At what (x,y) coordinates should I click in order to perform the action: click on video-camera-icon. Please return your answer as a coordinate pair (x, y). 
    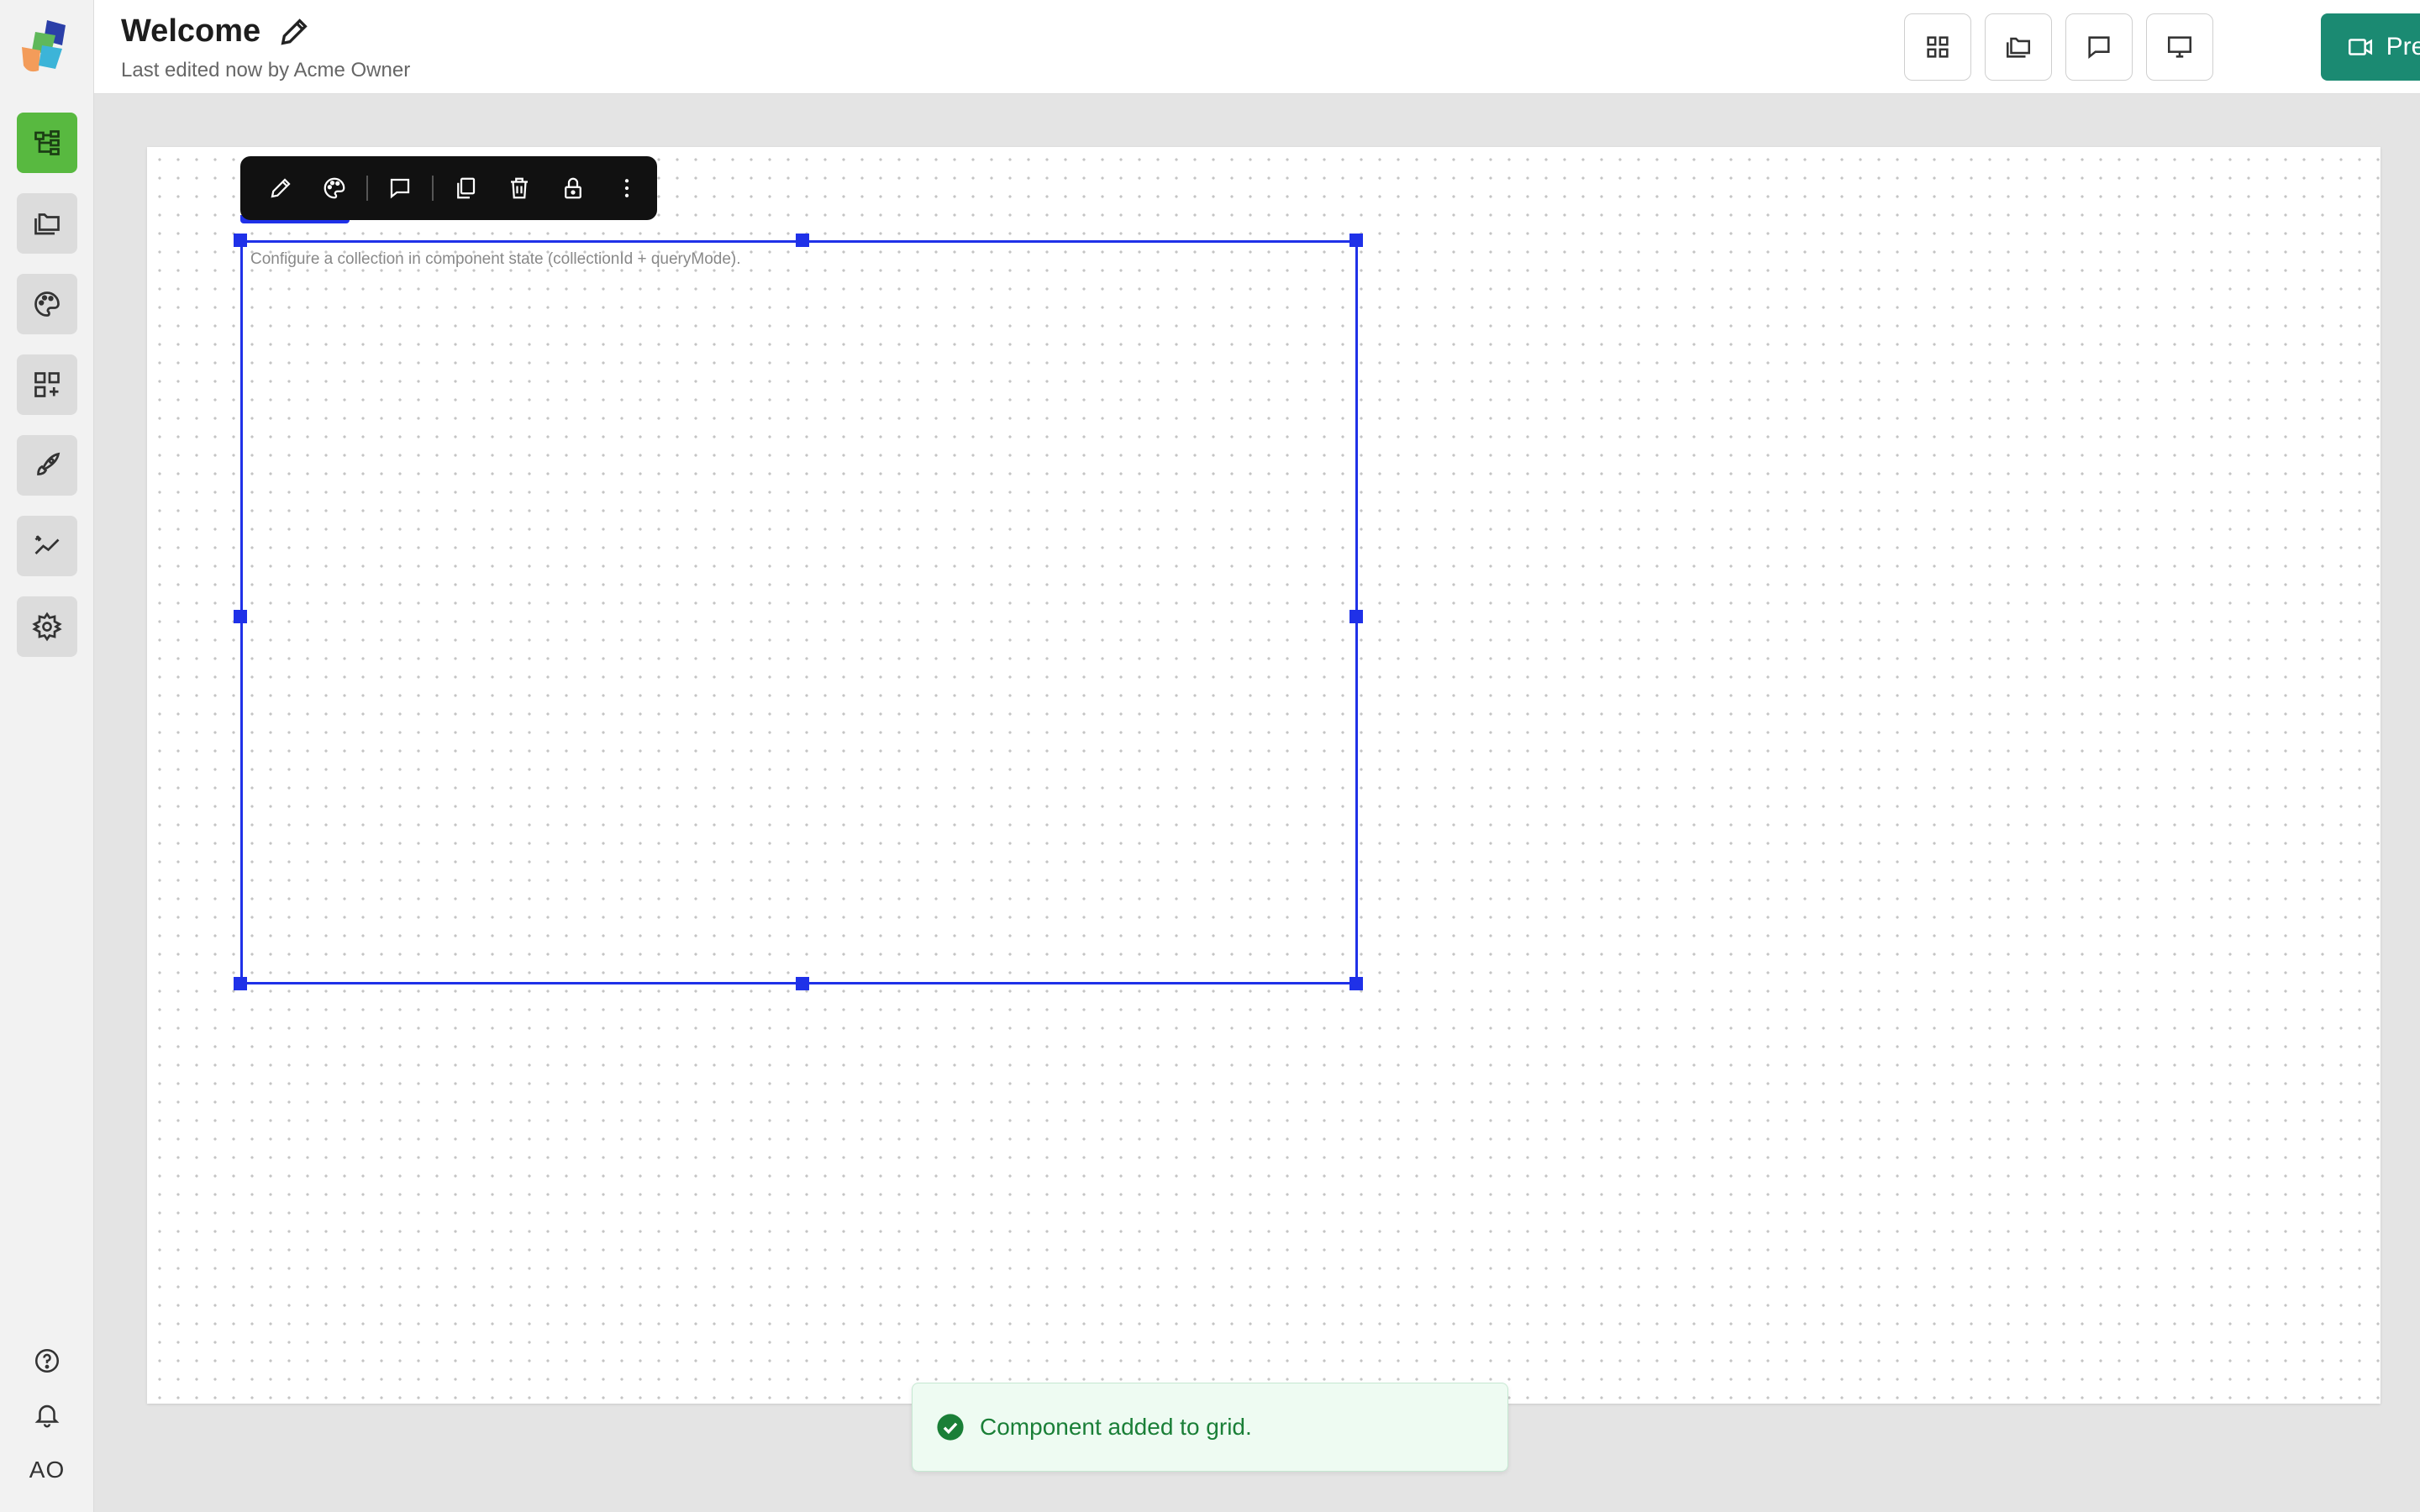
    Looking at the image, I should click on (2360, 47).